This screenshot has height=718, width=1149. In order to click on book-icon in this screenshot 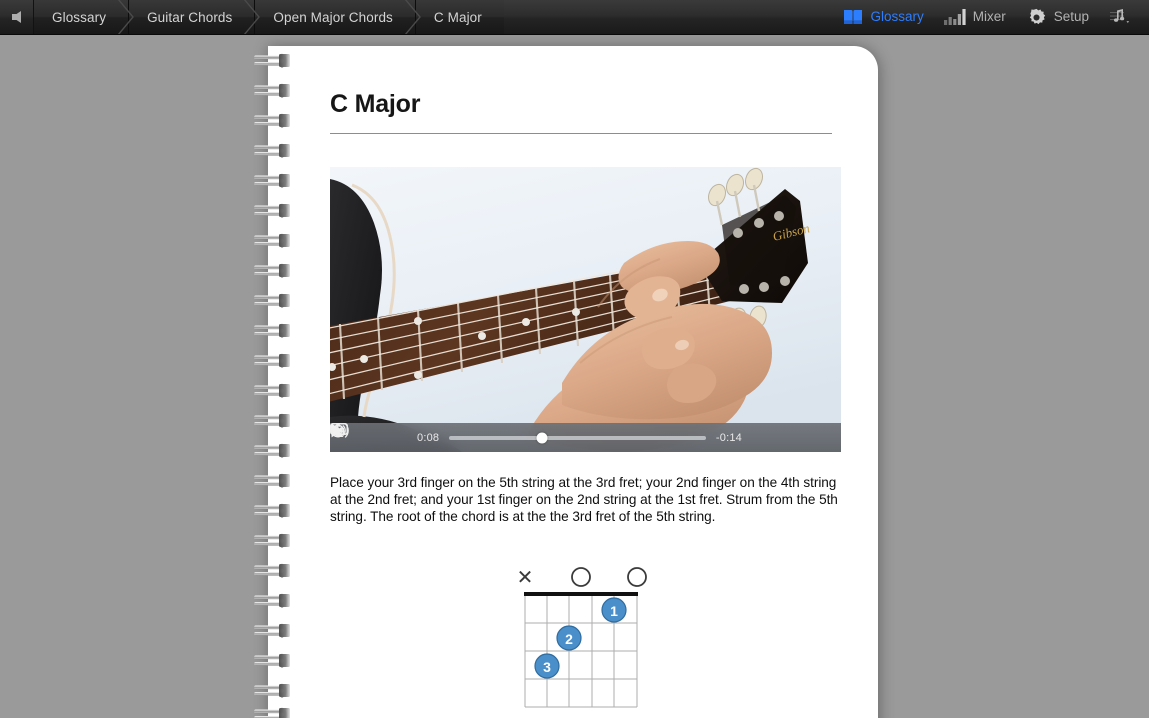, I will do `click(853, 17)`.